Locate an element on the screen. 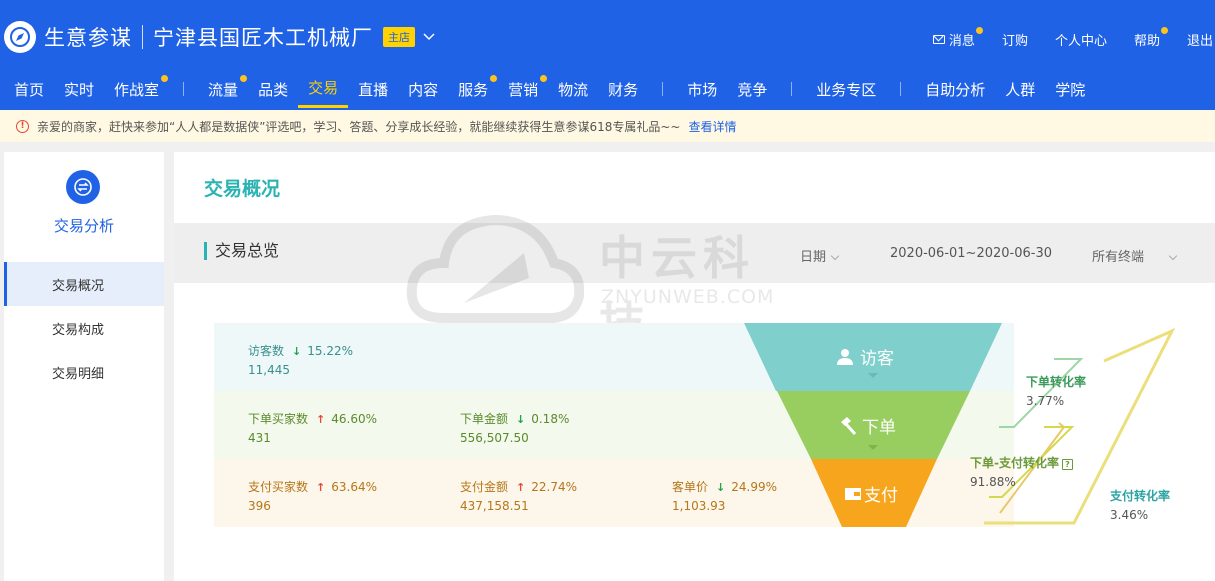 The height and width of the screenshot is (581, 1215). shop-name: 宁津县国匠木工机械厂 is located at coordinates (263, 38).